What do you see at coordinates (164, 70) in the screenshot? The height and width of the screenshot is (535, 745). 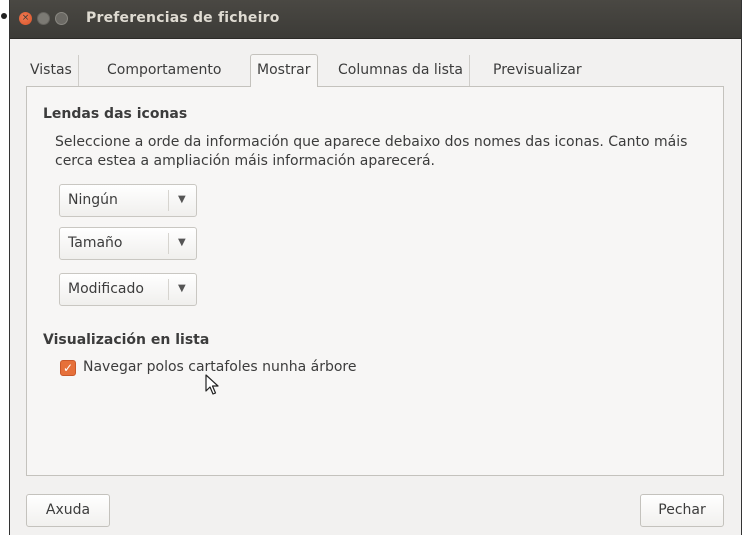 I see `tab-comportamento: Comportamento` at bounding box center [164, 70].